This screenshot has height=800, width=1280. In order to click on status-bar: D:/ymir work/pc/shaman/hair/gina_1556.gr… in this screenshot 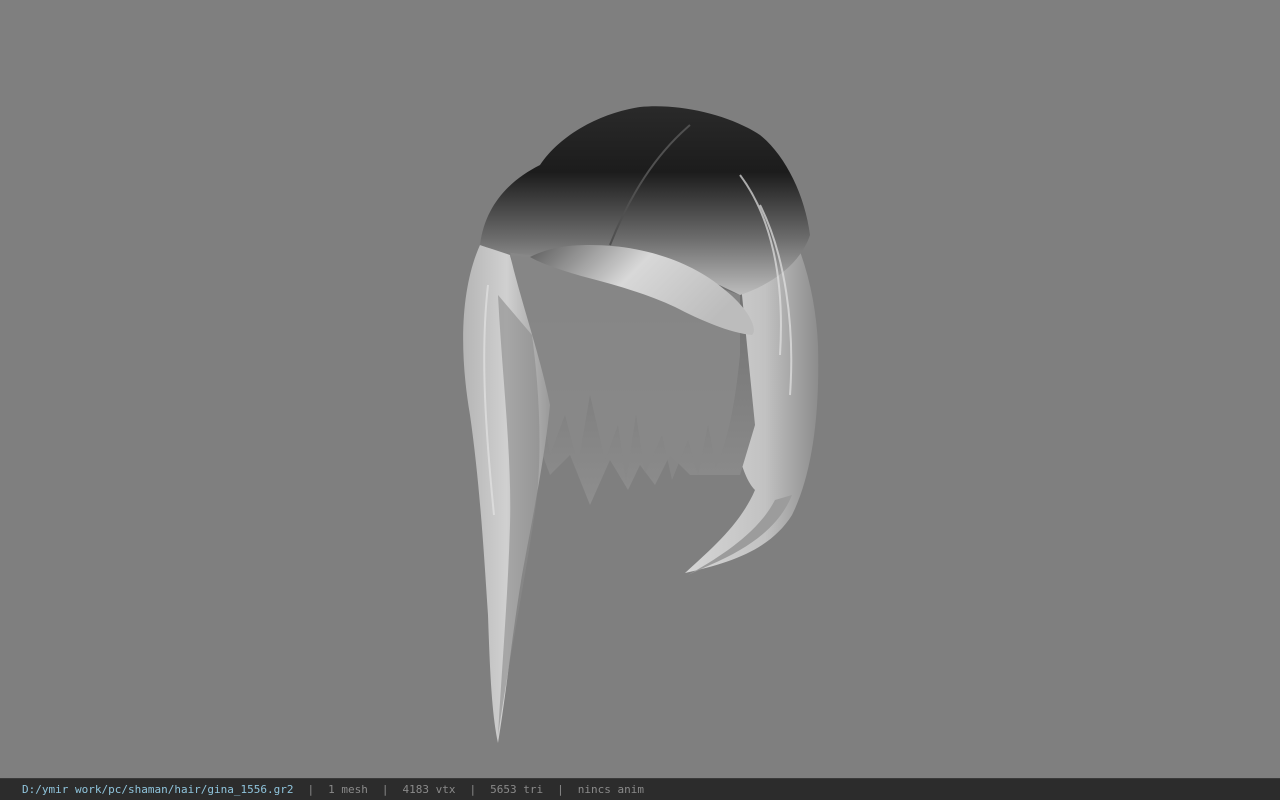, I will do `click(640, 789)`.